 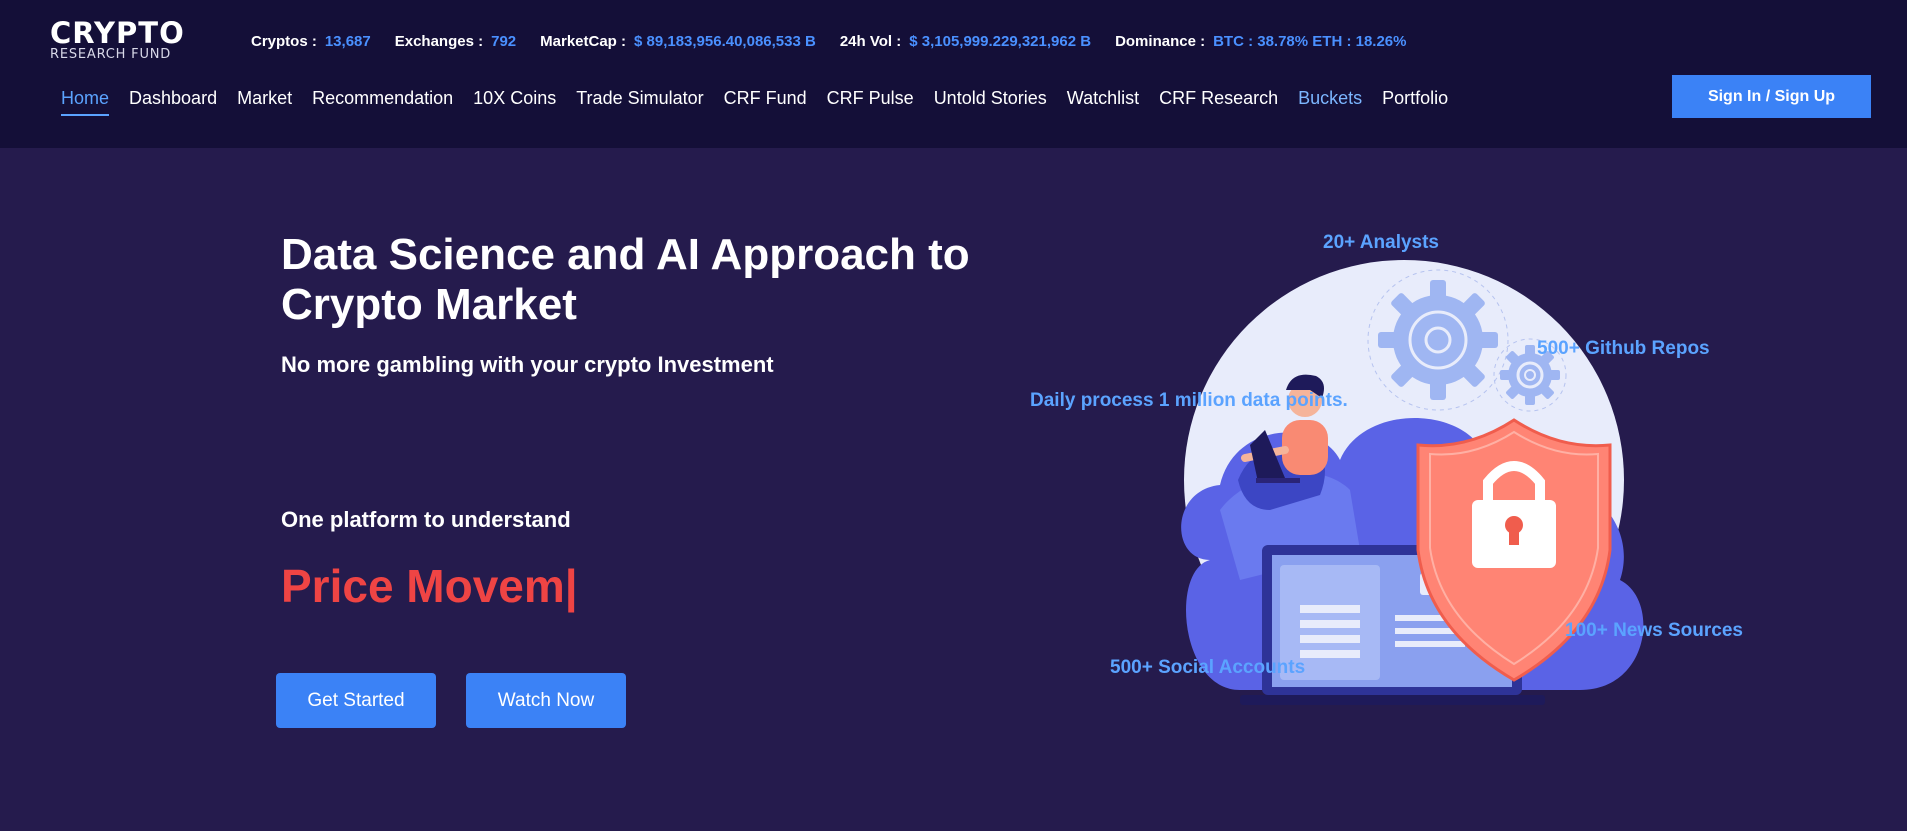 What do you see at coordinates (870, 98) in the screenshot?
I see `nav-crf-pulse: CRF Pulse` at bounding box center [870, 98].